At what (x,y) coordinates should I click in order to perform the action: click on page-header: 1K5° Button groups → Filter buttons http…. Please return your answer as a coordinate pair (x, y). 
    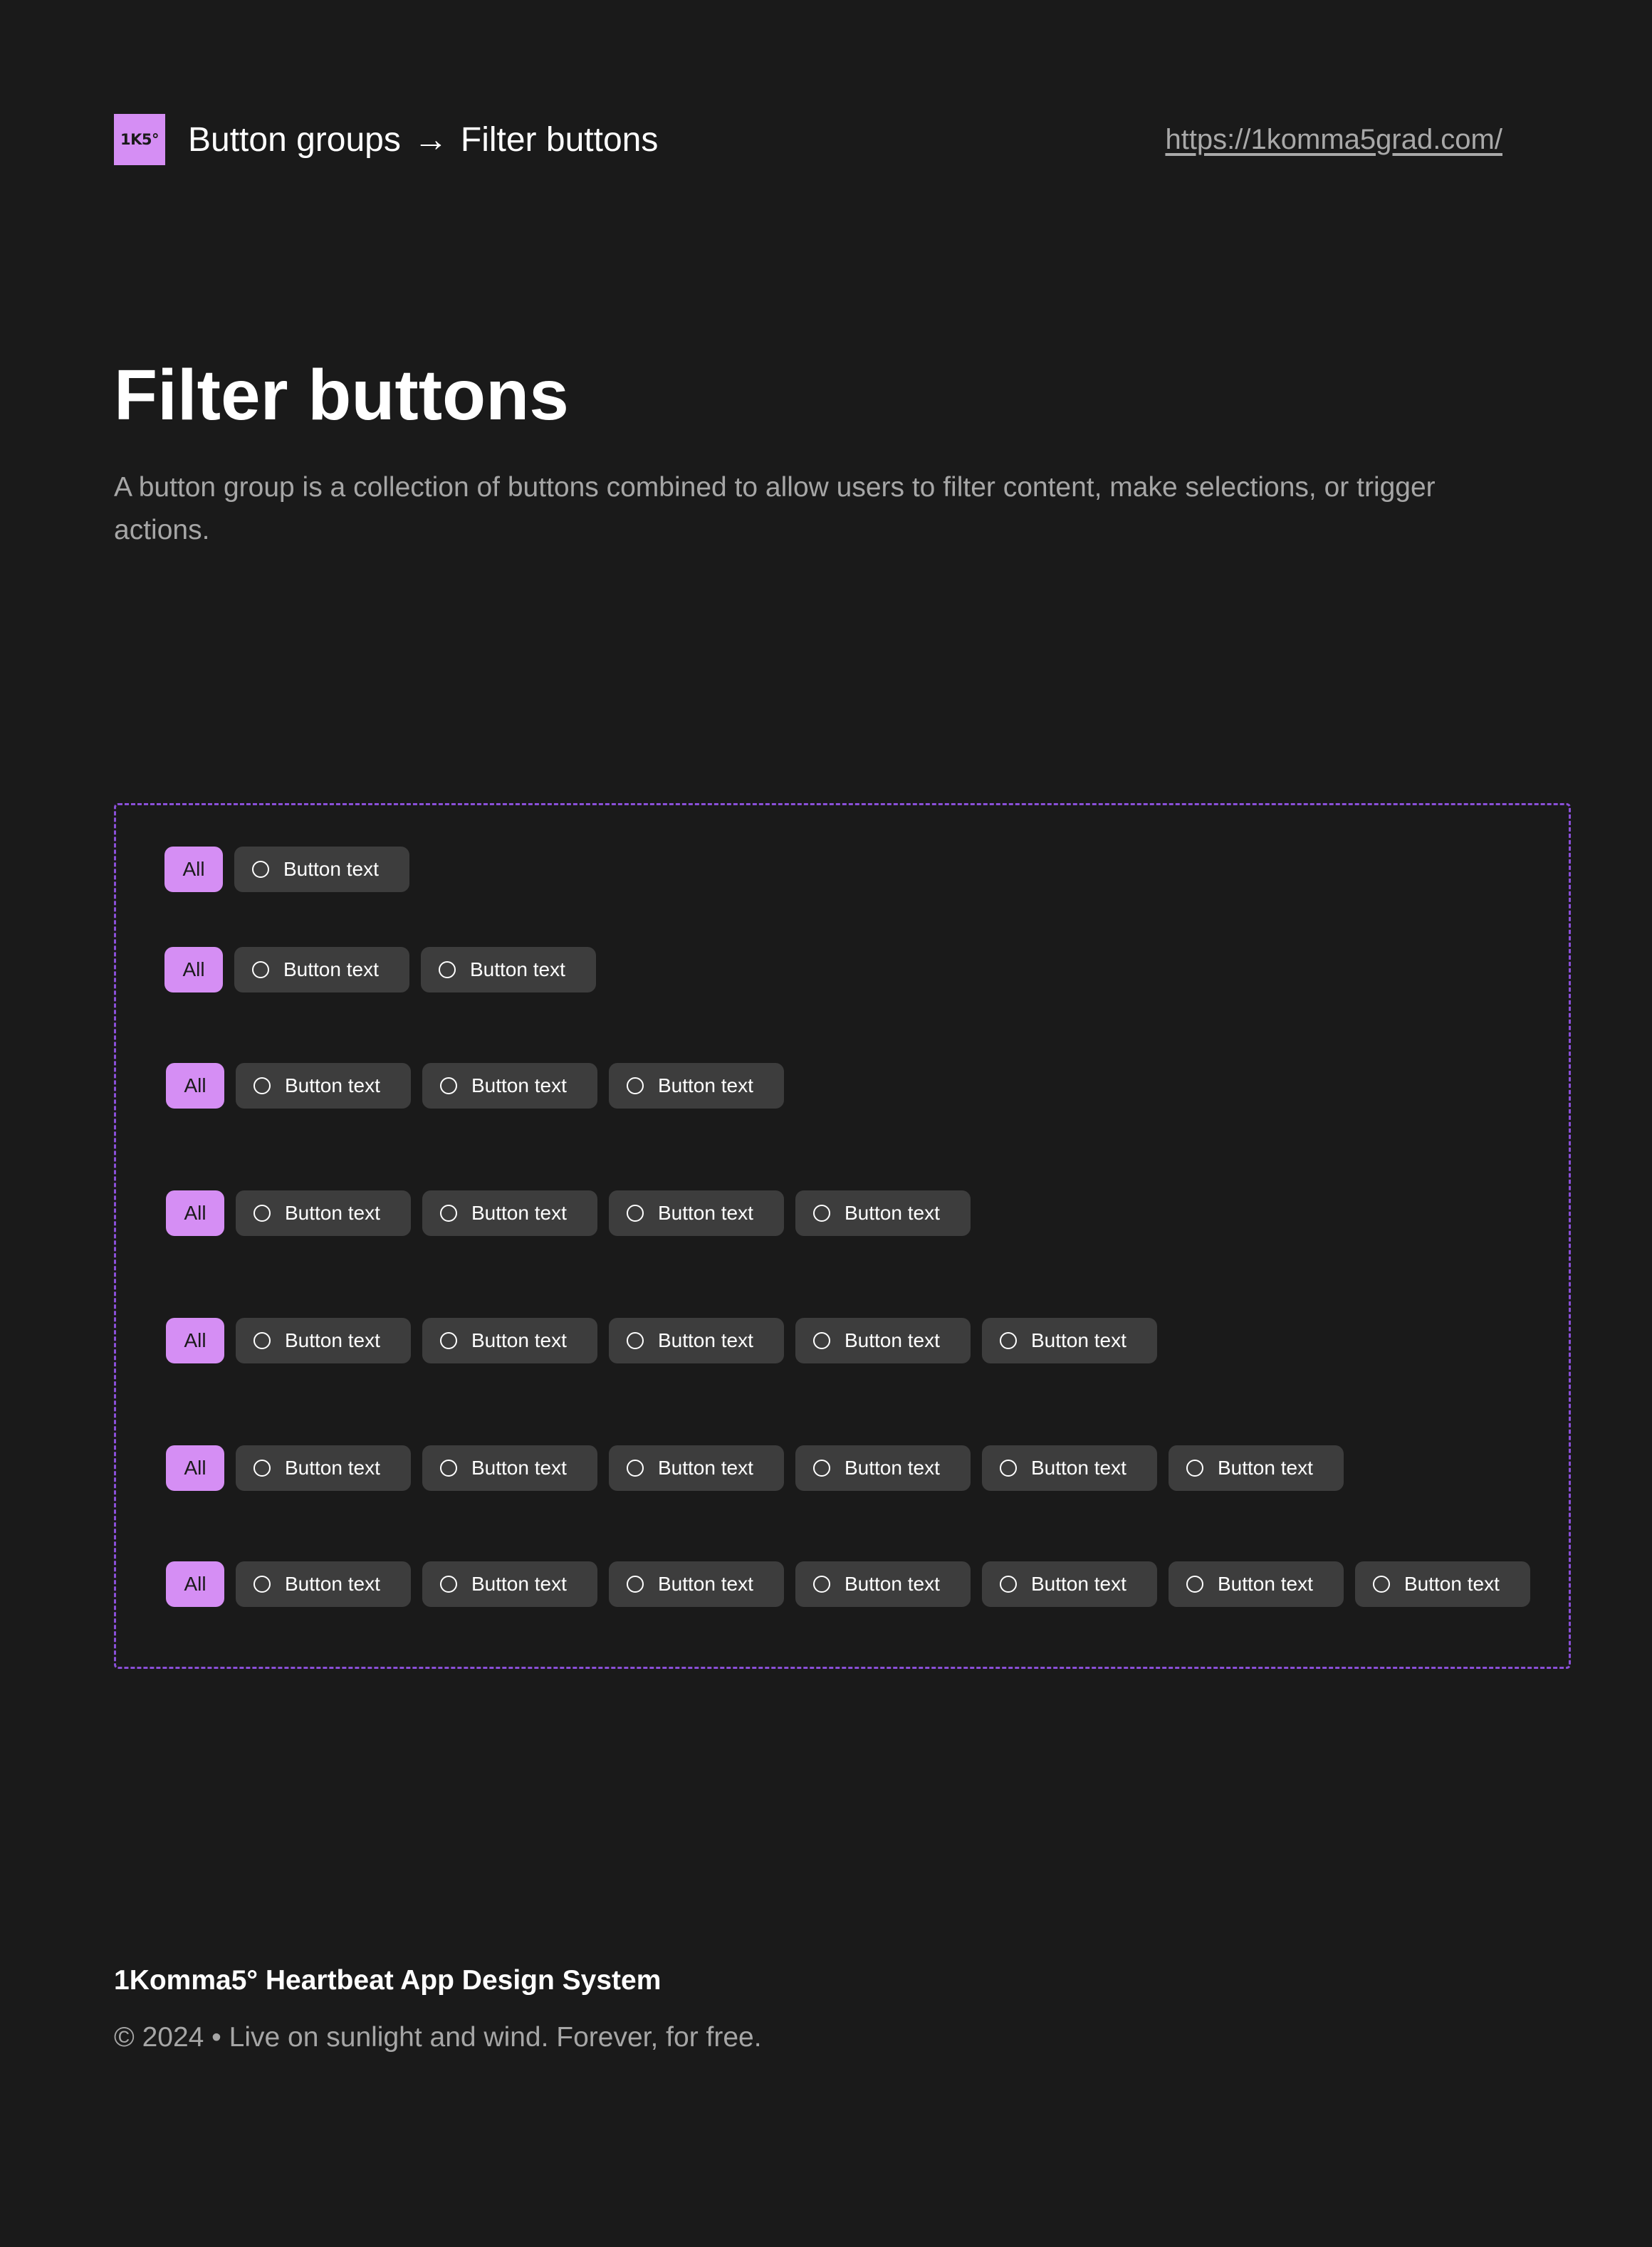
    Looking at the image, I should click on (826, 139).